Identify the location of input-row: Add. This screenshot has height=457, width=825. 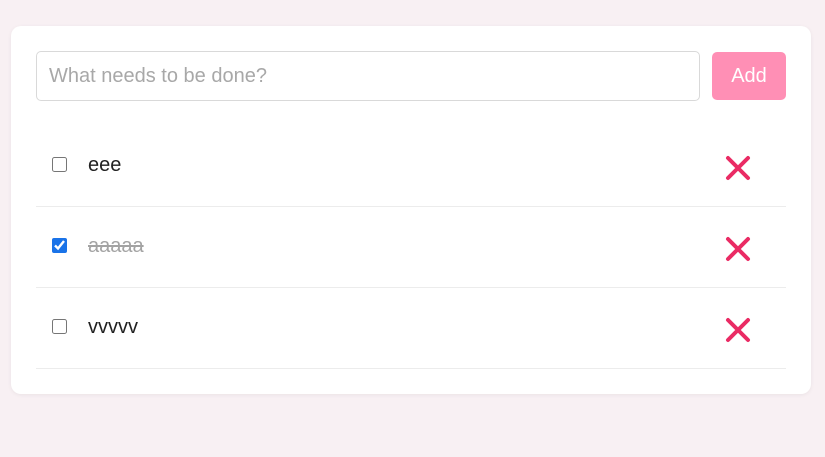
(411, 76).